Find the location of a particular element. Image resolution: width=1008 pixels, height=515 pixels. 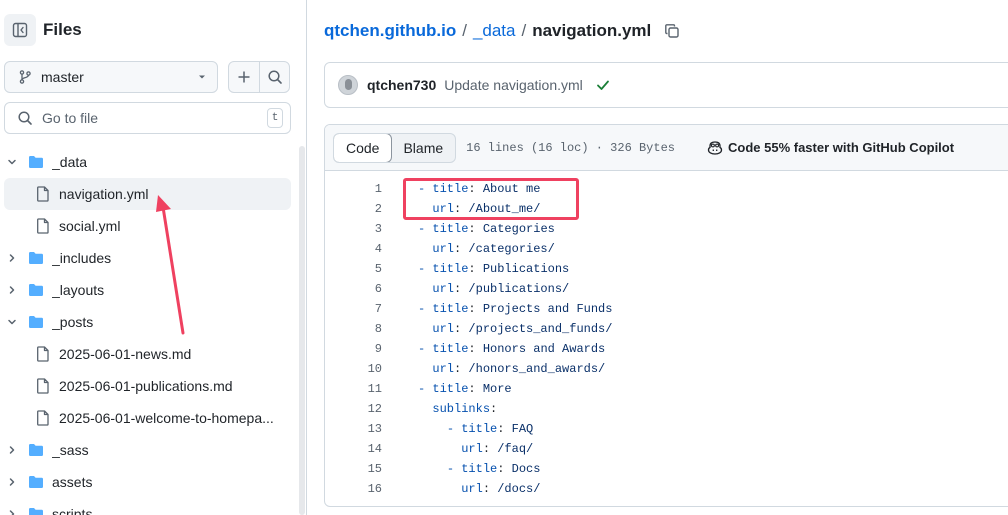

line-number: 7 is located at coordinates (353, 309).